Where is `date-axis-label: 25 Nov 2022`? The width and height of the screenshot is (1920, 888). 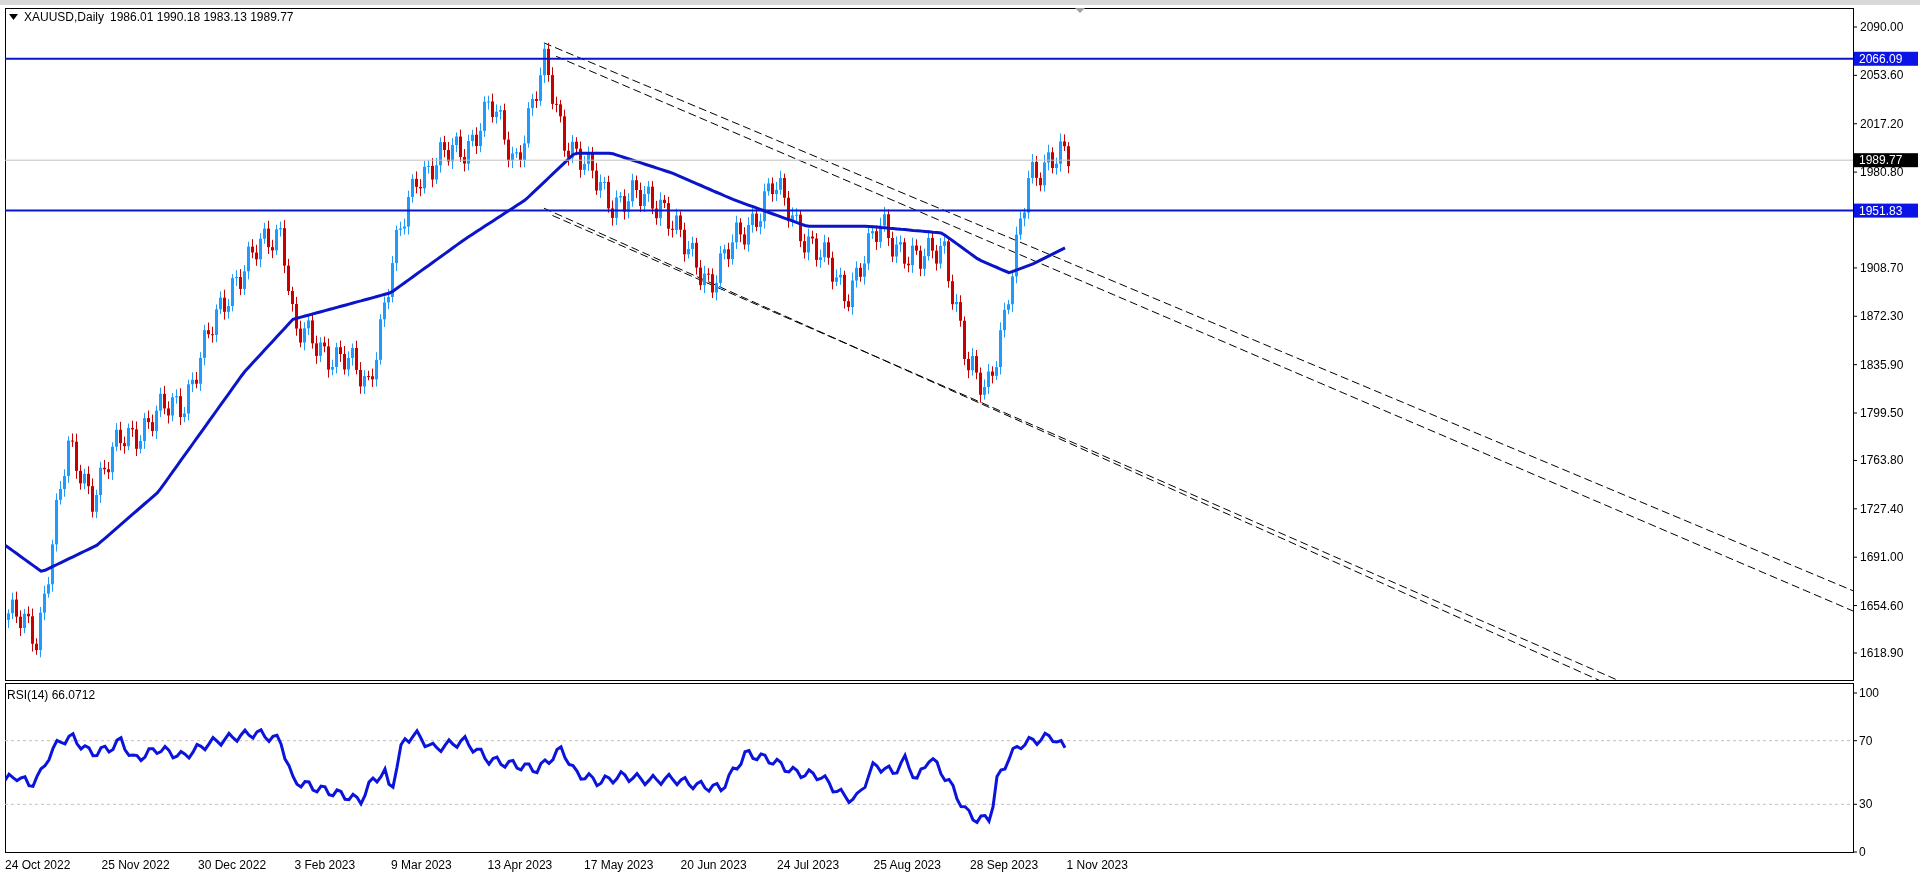
date-axis-label: 25 Nov 2022 is located at coordinates (136, 865).